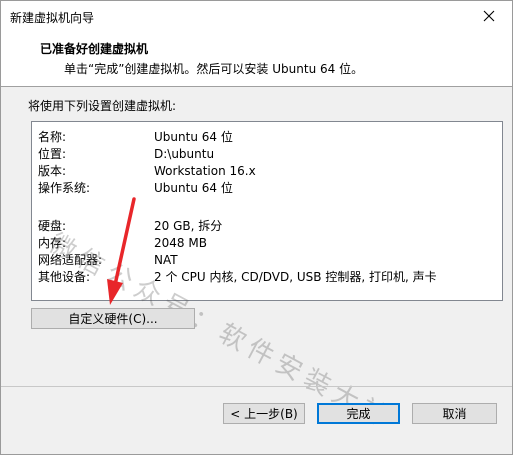 This screenshot has width=513, height=455. What do you see at coordinates (256, 86) in the screenshot?
I see `header-divider` at bounding box center [256, 86].